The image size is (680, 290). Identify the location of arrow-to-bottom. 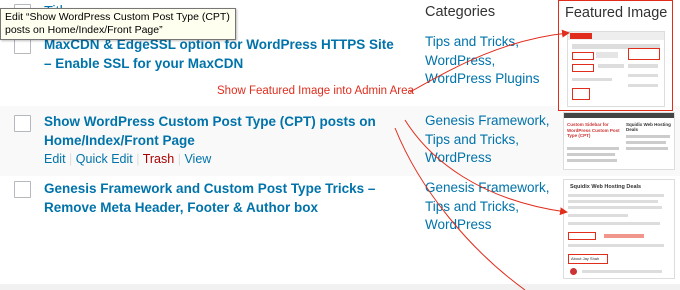
(460, 208).